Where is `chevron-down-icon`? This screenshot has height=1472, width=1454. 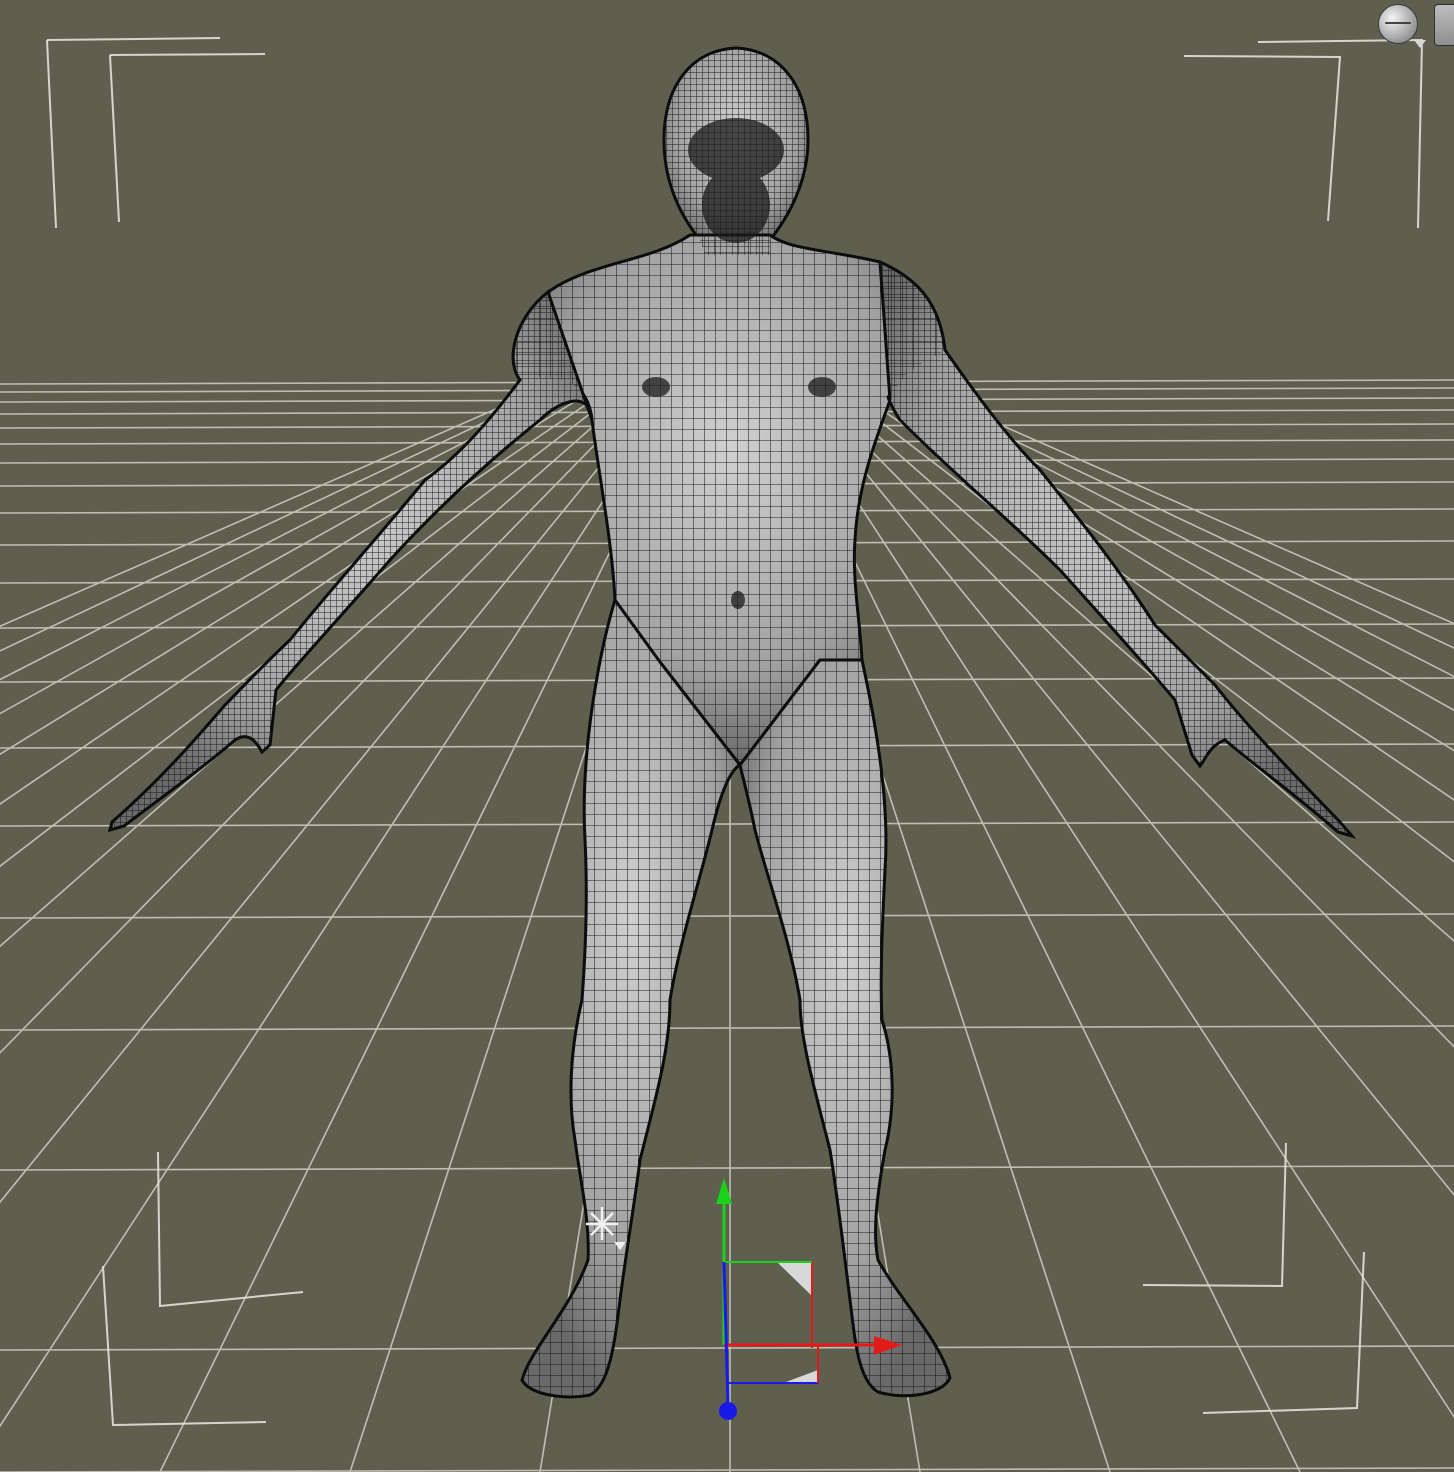
chevron-down-icon is located at coordinates (1420, 44).